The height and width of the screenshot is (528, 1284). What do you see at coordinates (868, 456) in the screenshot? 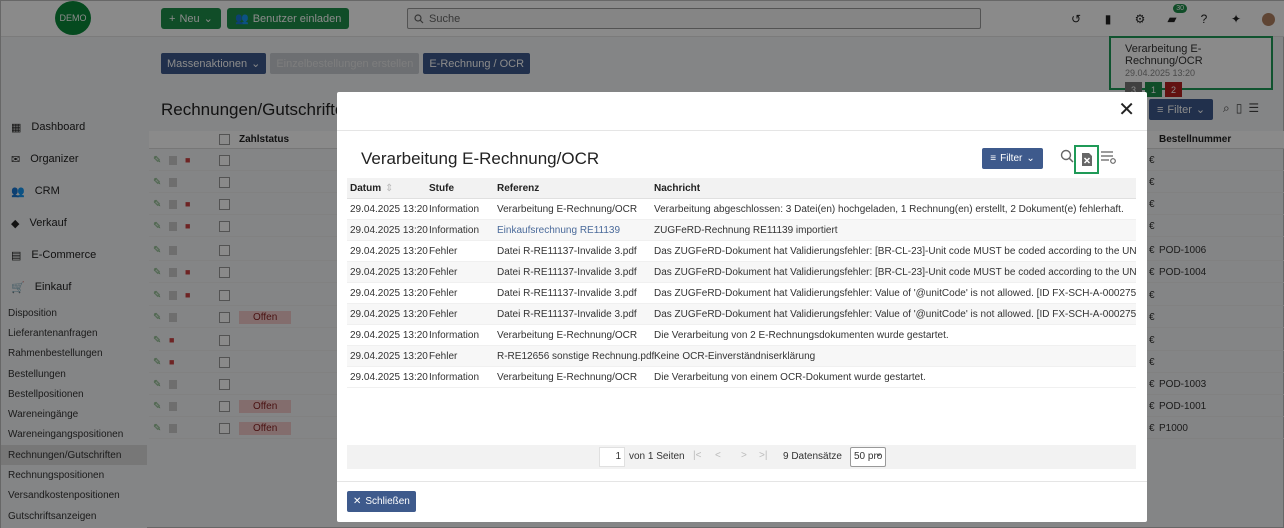
I see `page-size-select: 50 pro` at bounding box center [868, 456].